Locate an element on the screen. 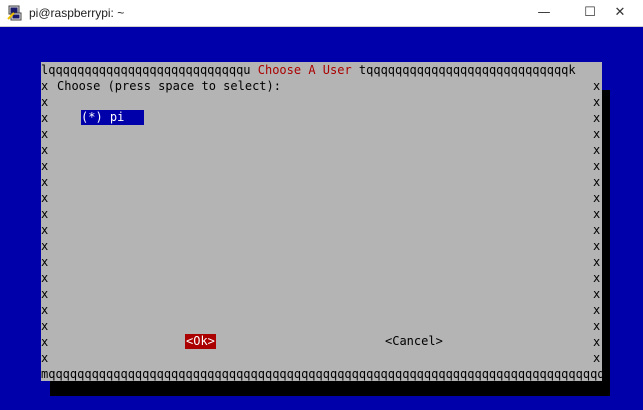 The width and height of the screenshot is (643, 410). minimize-icon: — is located at coordinates (544, 12).